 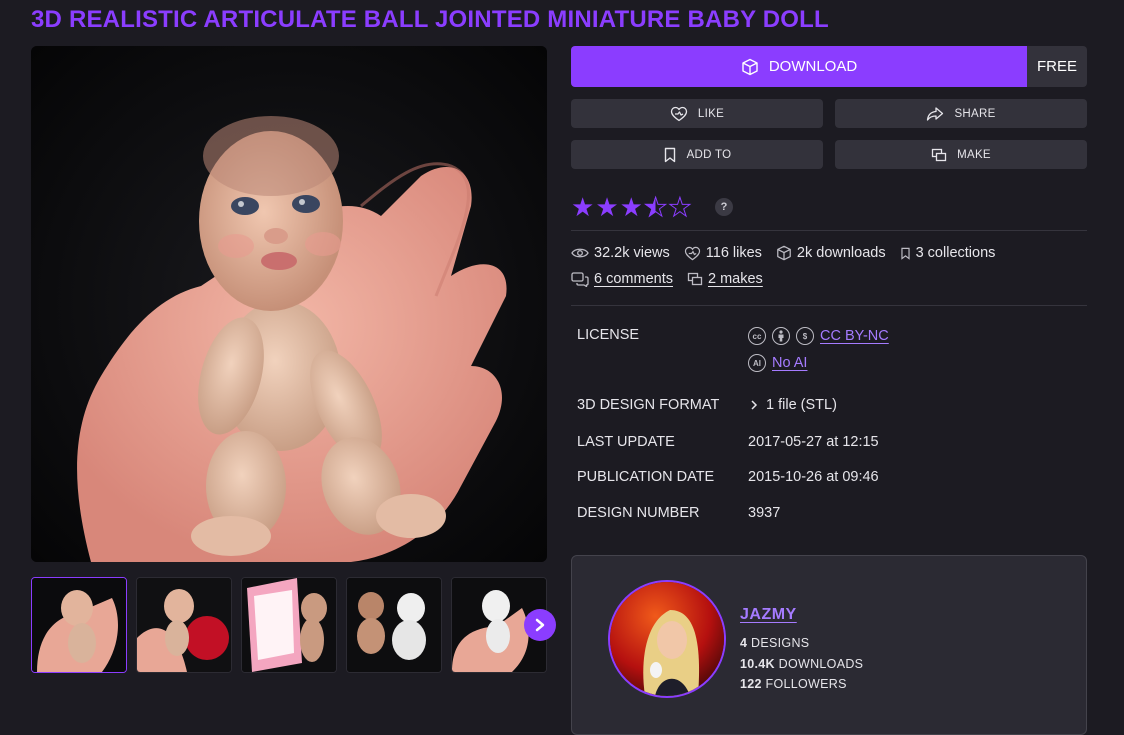 I want to click on makes-count: 2 makes, so click(x=735, y=279).